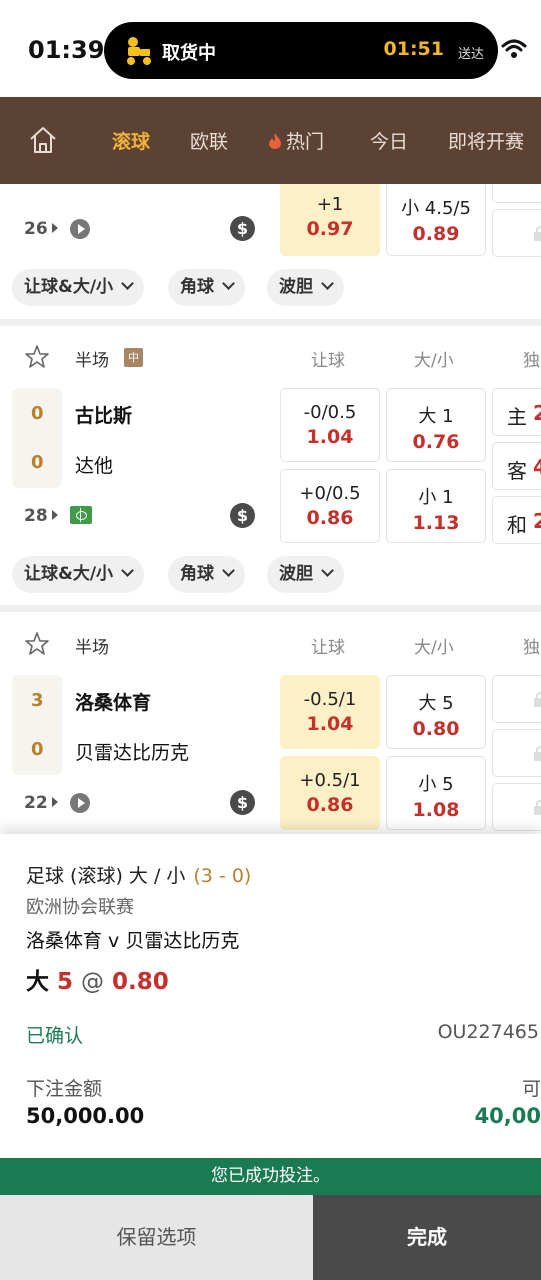  I want to click on odds-button-selected: 大 5 0.80, so click(436, 712).